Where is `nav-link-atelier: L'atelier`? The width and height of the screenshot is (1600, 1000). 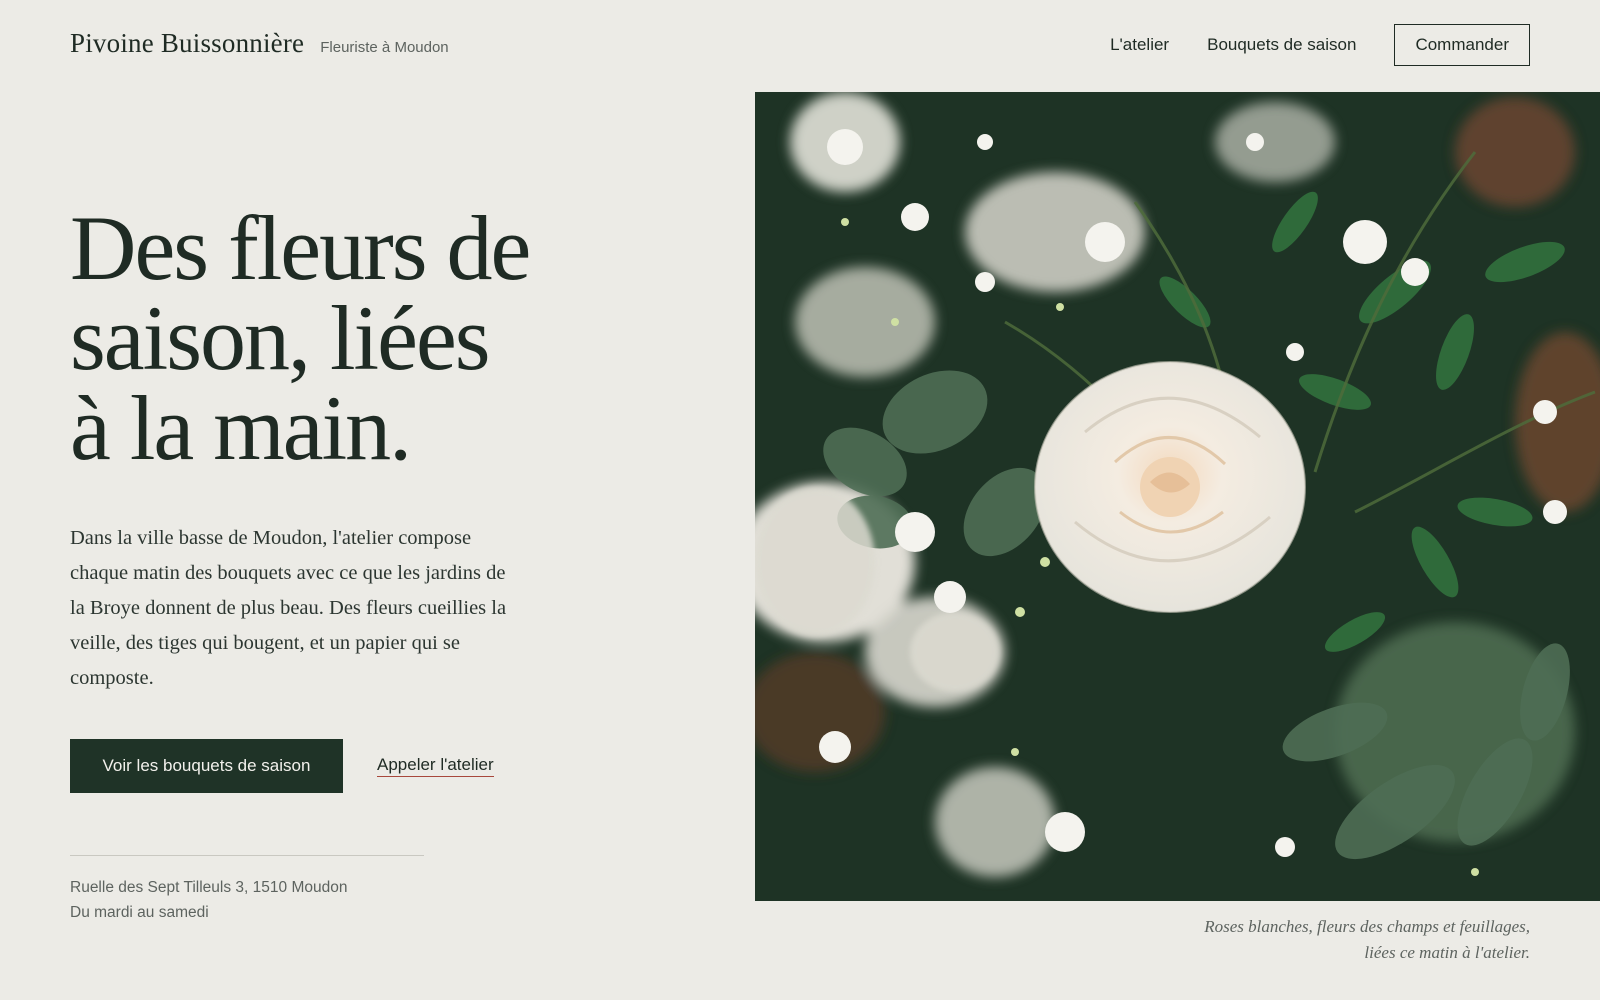
nav-link-atelier: L'atelier is located at coordinates (1139, 45).